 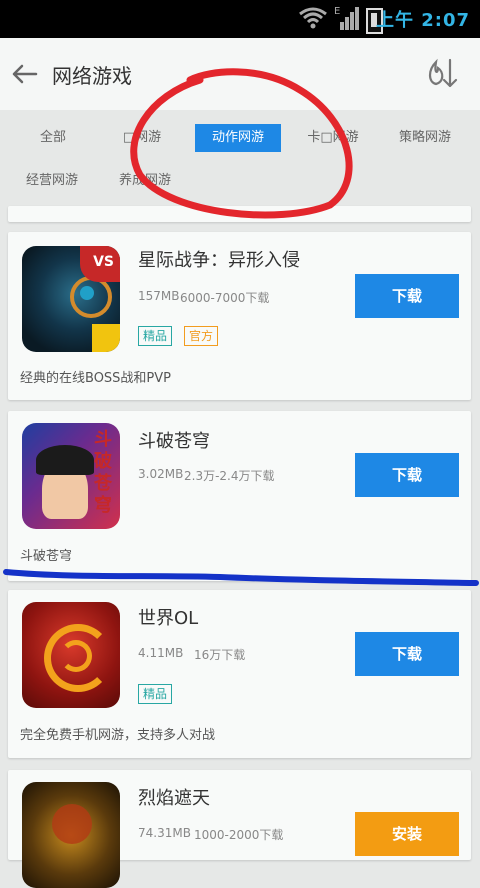 What do you see at coordinates (174, 798) in the screenshot?
I see `app-name: 烈焰遮天` at bounding box center [174, 798].